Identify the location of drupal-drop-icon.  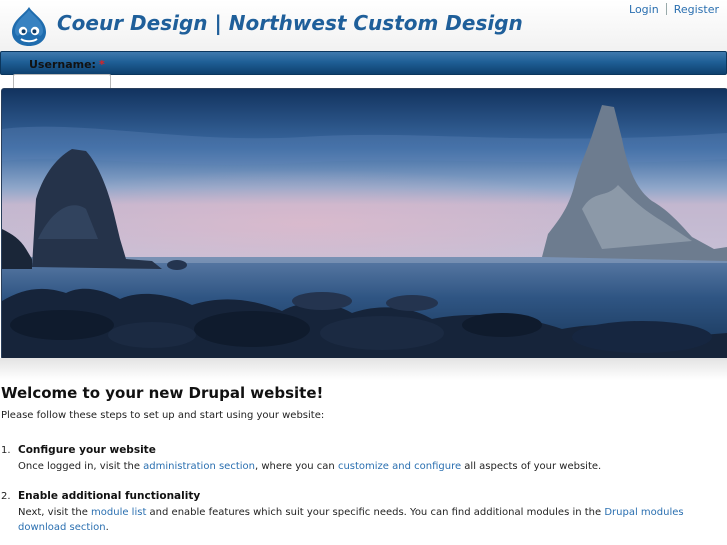
(29, 26).